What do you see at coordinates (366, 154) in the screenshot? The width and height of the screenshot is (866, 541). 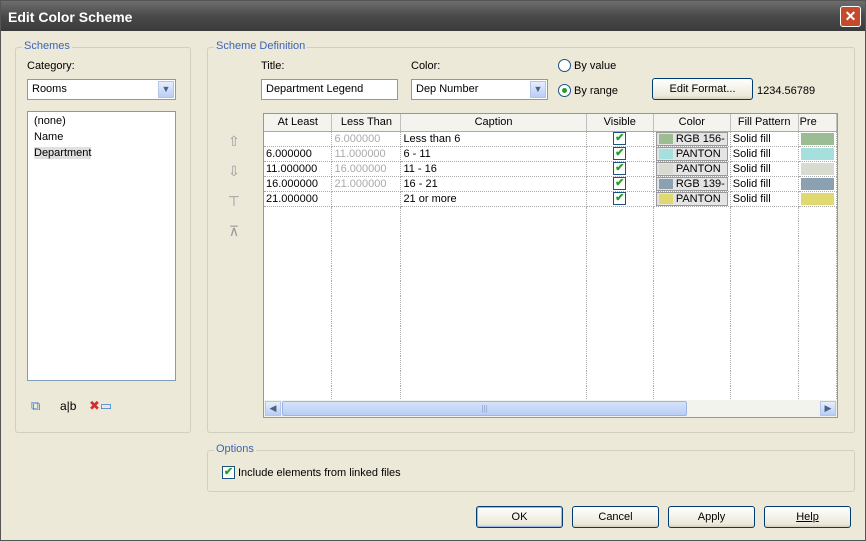 I see `less-than-cell: 11.000000` at bounding box center [366, 154].